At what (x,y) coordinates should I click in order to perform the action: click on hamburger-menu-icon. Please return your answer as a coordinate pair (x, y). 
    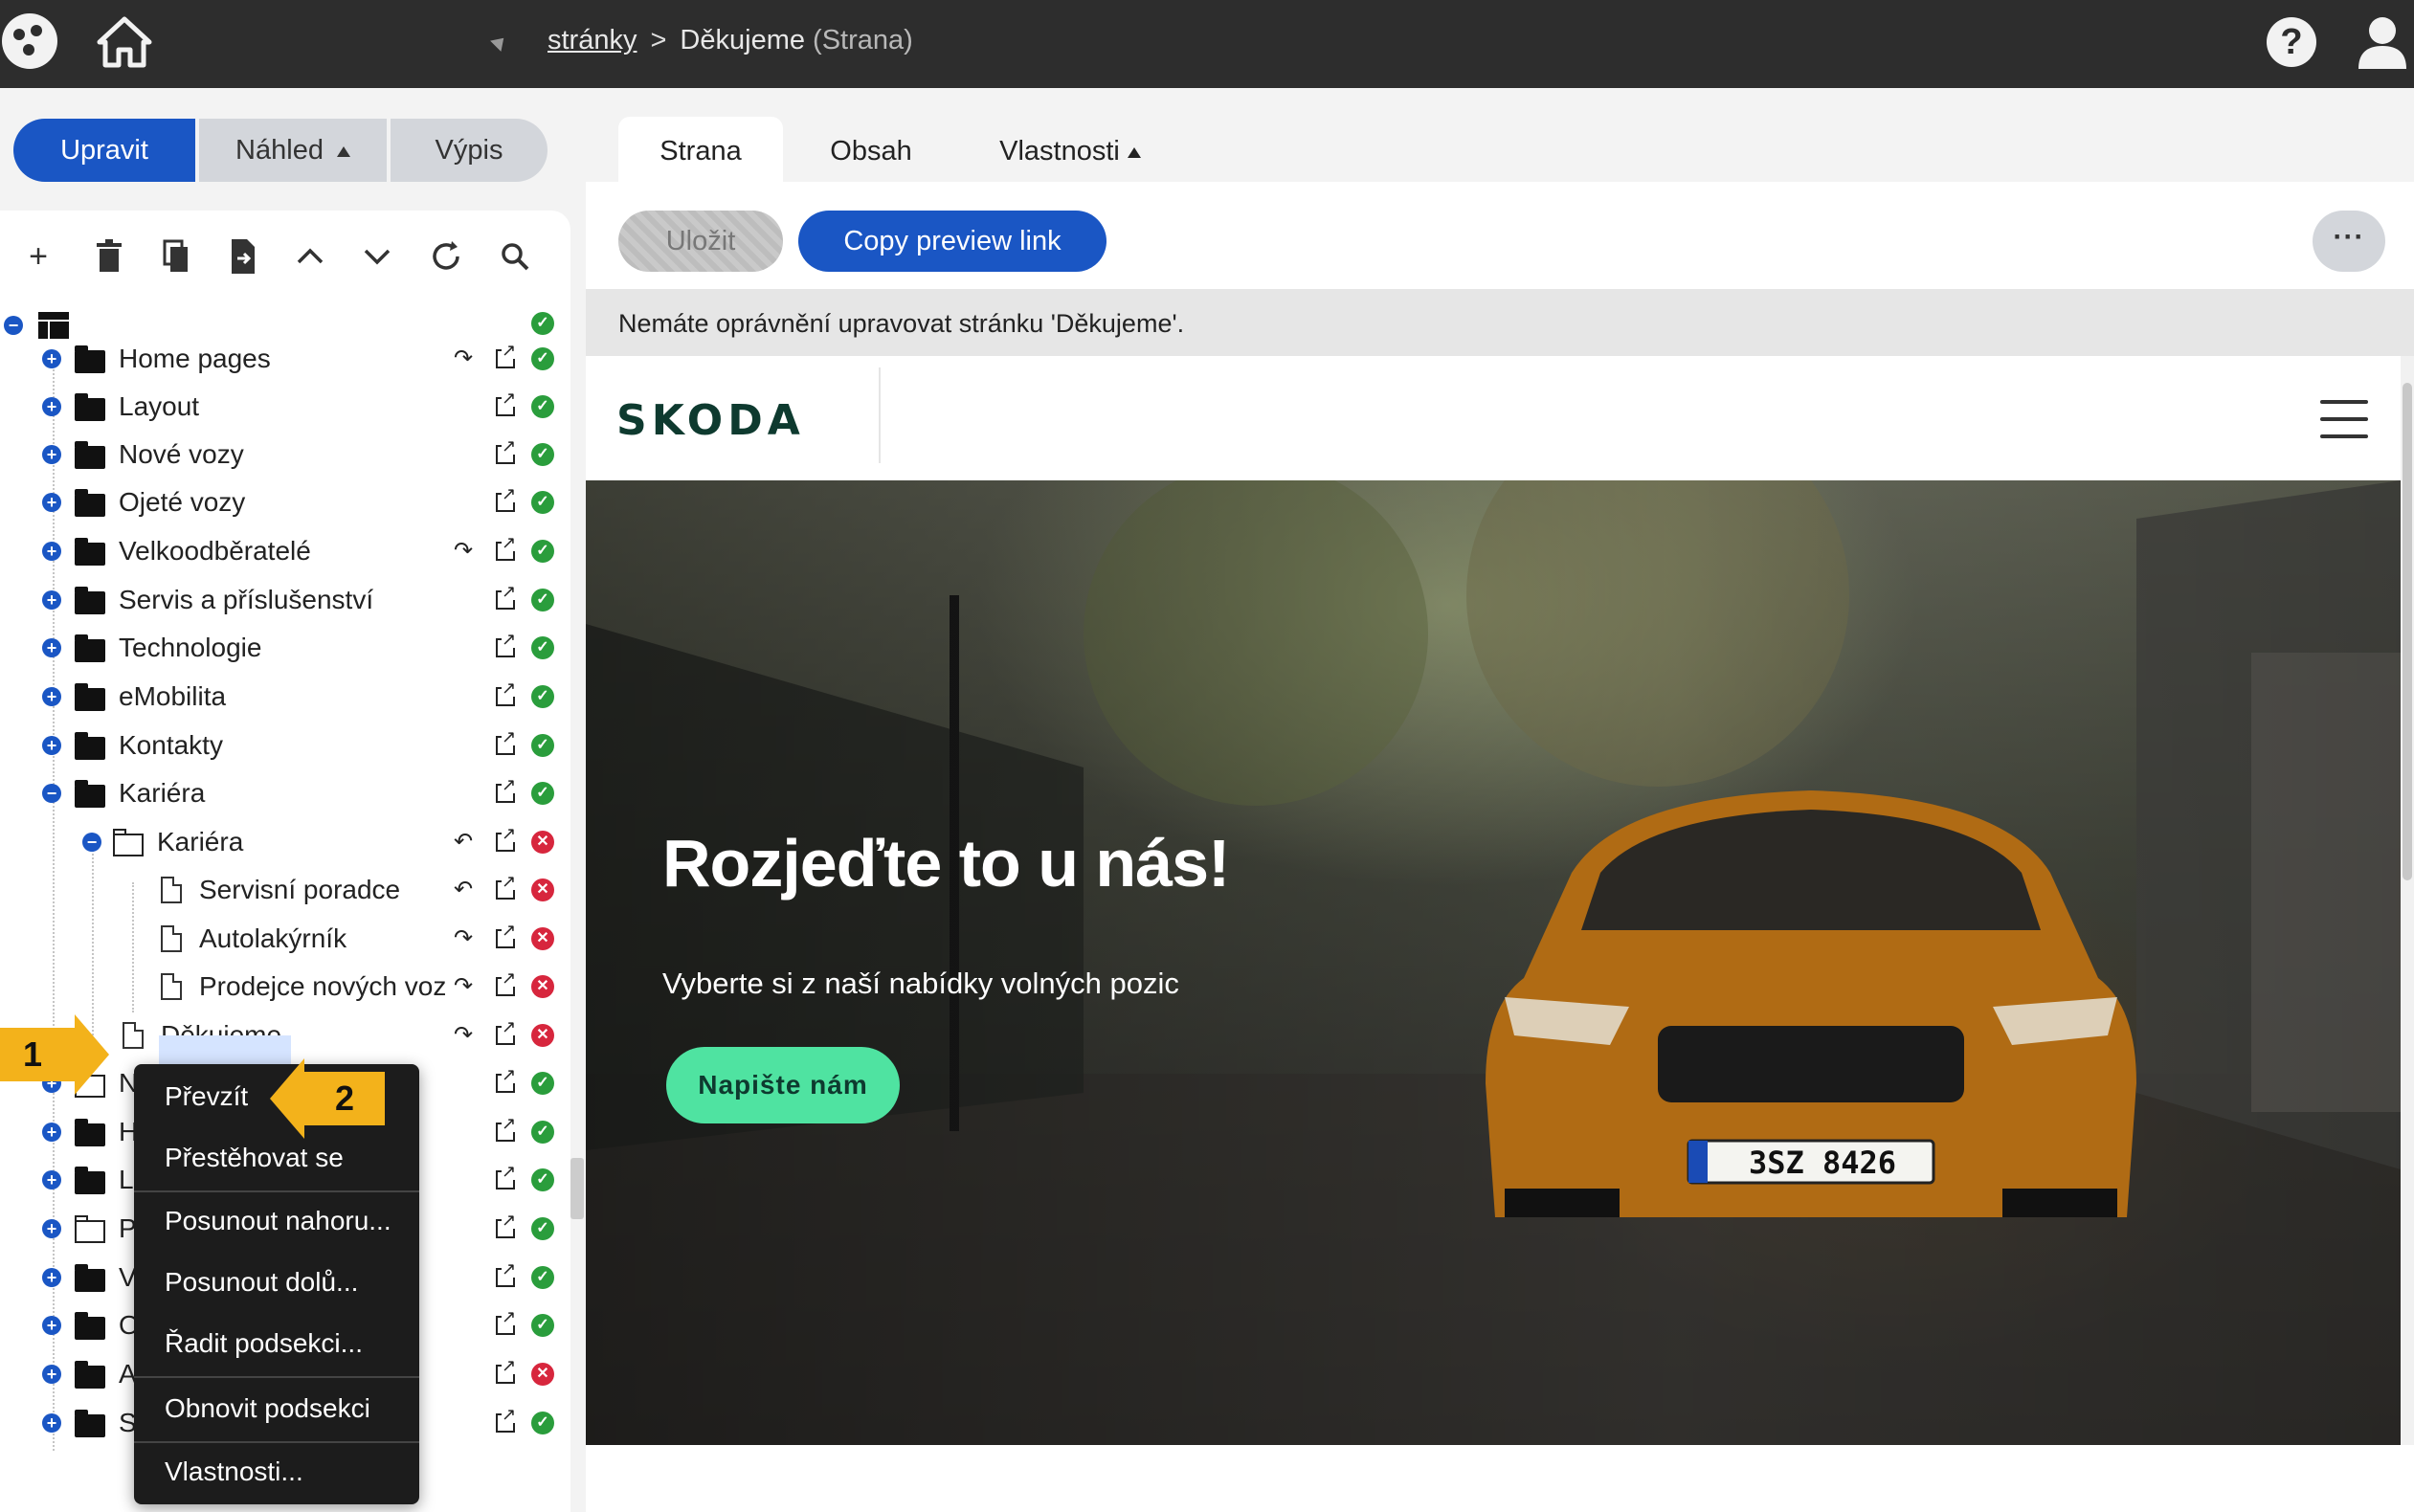
    Looking at the image, I should click on (2344, 419).